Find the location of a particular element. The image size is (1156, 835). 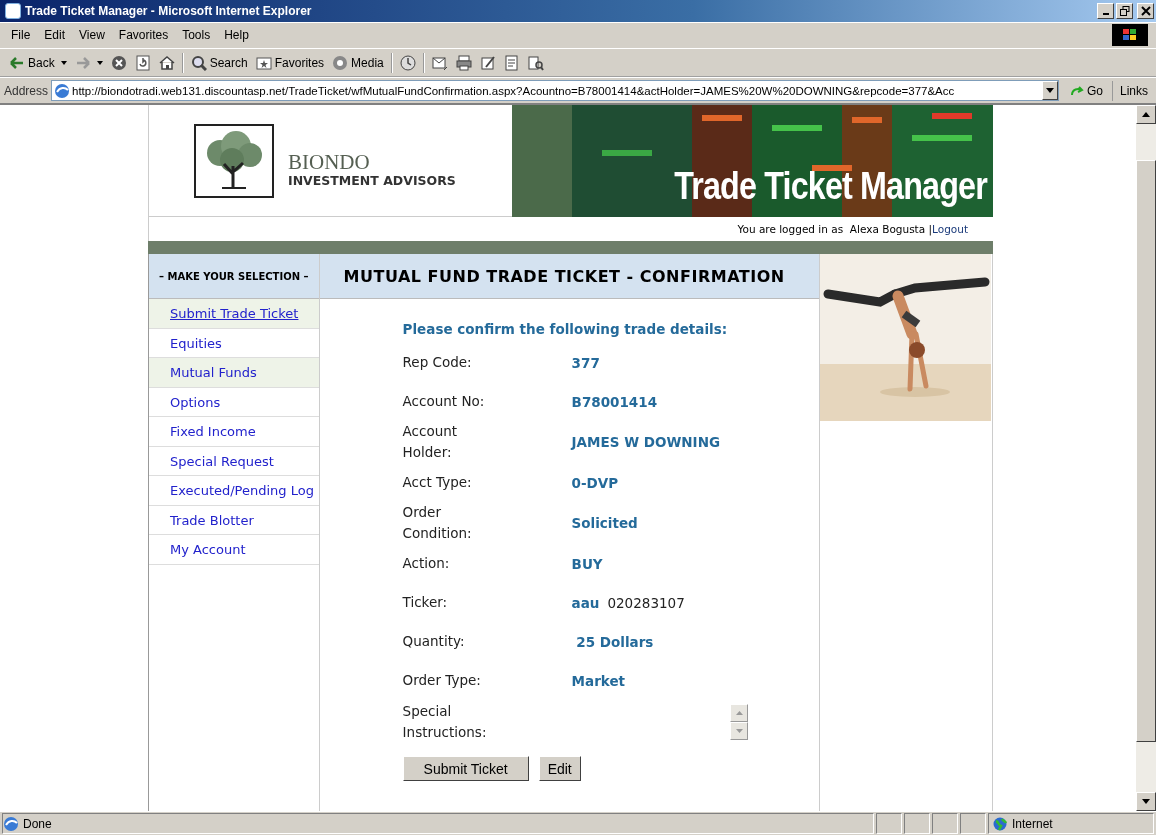

disc-icon is located at coordinates (340, 62).